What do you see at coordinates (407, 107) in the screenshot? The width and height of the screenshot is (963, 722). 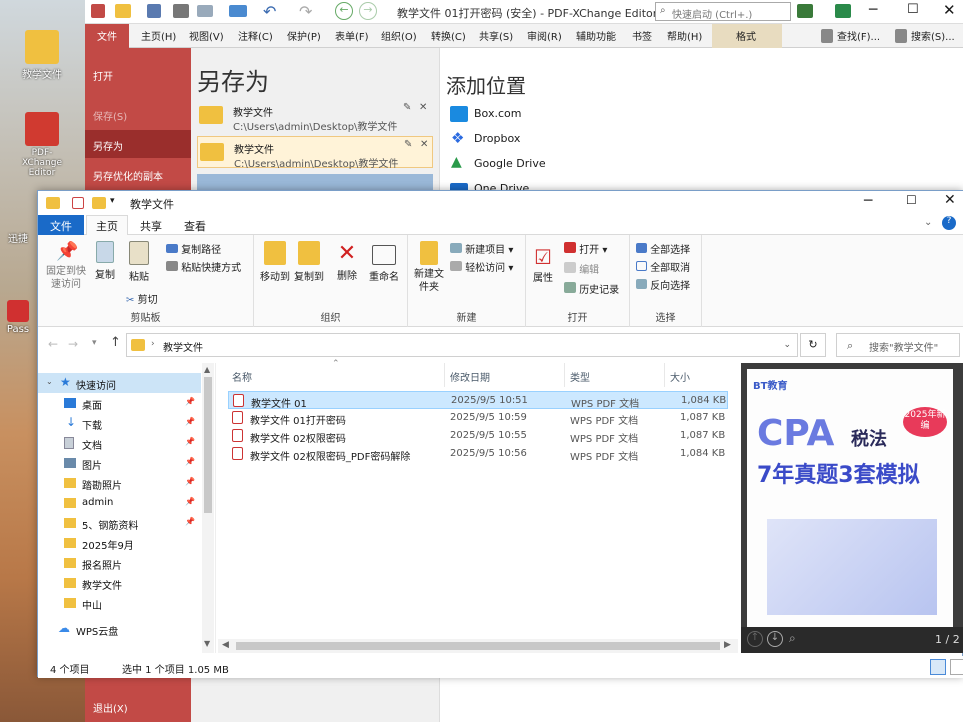 I see `pin-icon: ✎` at bounding box center [407, 107].